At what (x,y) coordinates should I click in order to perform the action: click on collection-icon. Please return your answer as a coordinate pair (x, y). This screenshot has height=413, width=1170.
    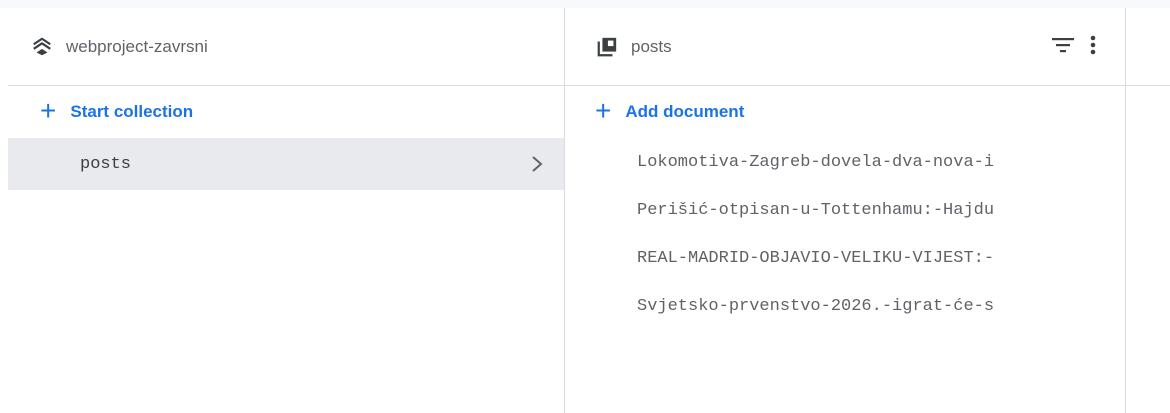
    Looking at the image, I should click on (607, 47).